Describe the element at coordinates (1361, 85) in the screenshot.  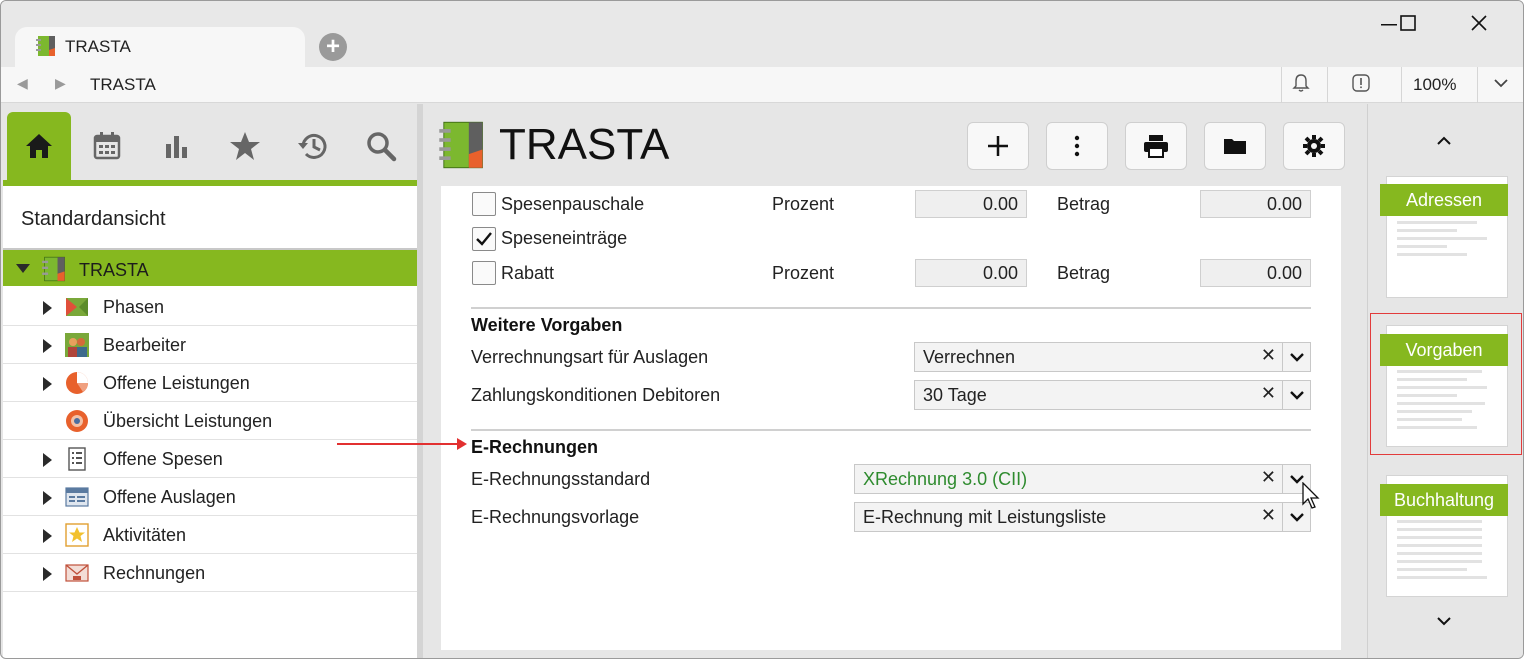
I see `info-icon` at that location.